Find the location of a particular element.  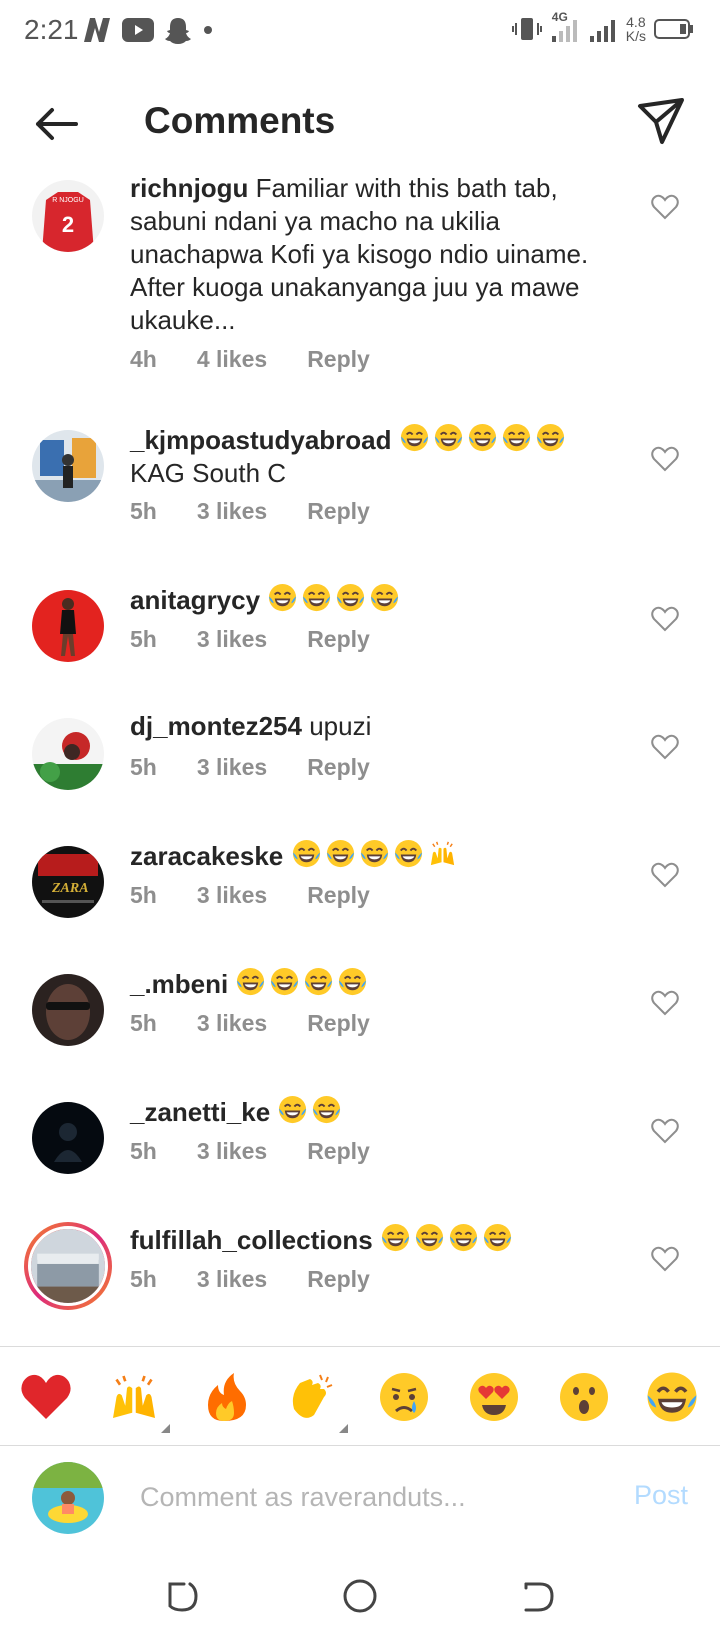

comment-username: anitagrycy is located at coordinates (195, 600).